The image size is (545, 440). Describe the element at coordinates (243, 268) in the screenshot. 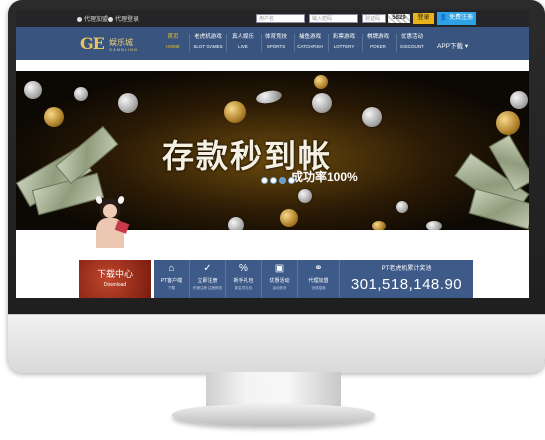

I see `gift-badge-icon: %` at that location.